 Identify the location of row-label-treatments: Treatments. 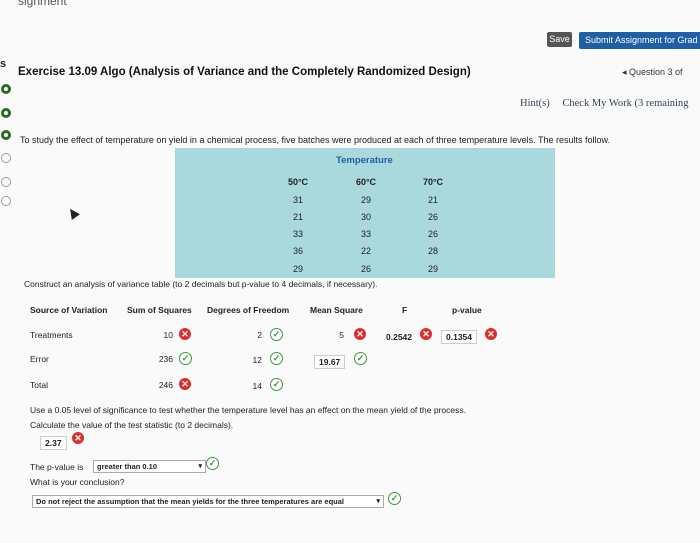
(51, 335).